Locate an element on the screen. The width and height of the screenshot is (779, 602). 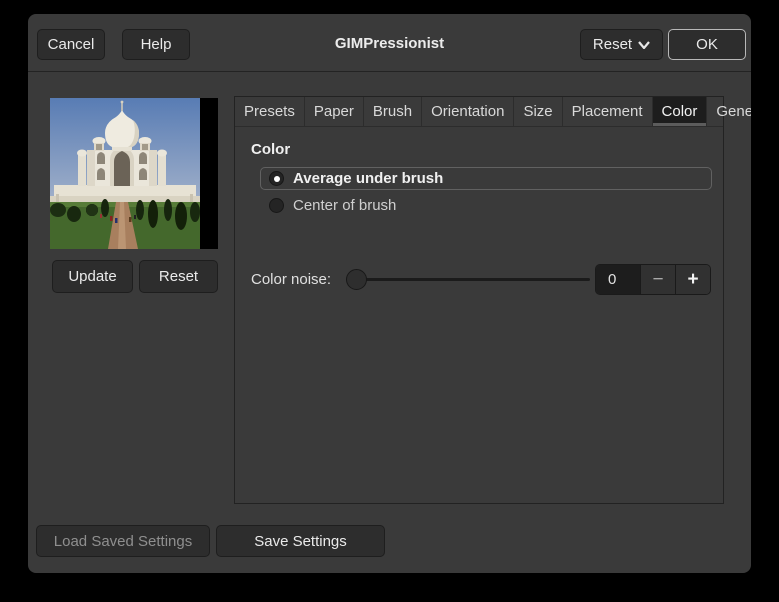
color-section-heading: Color is located at coordinates (271, 149).